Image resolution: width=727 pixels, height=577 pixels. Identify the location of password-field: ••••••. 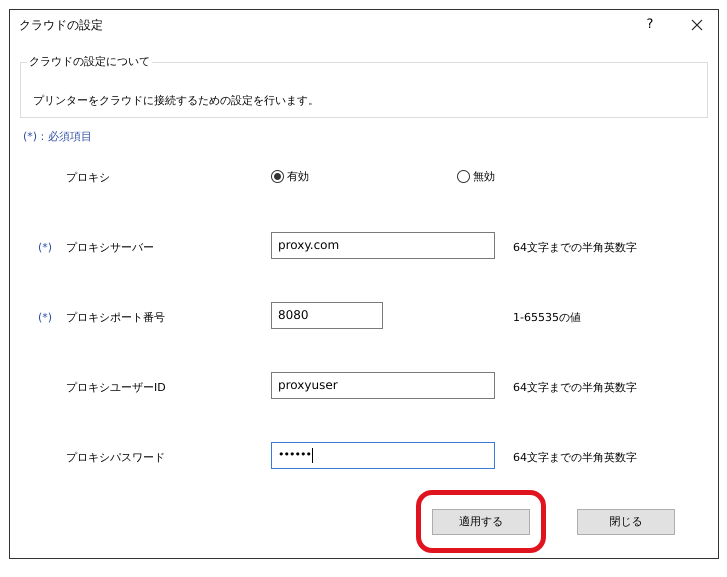
(383, 455).